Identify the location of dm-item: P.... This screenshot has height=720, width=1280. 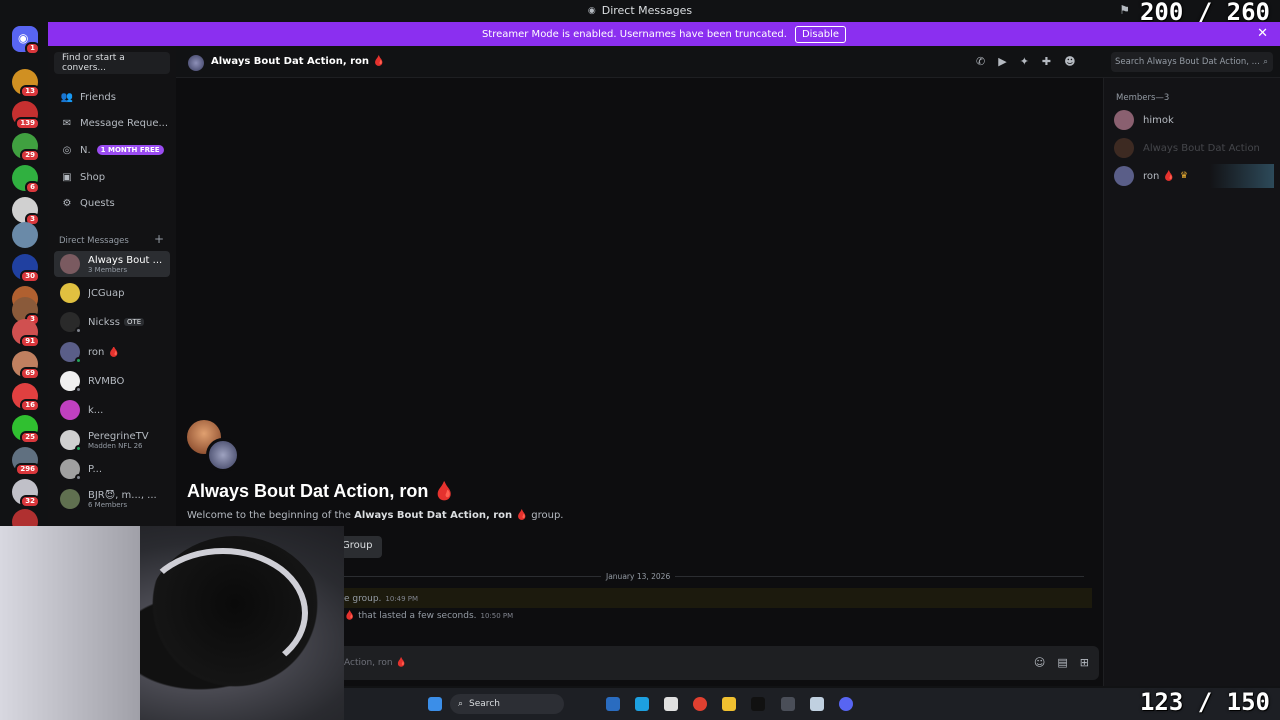
(112, 469).